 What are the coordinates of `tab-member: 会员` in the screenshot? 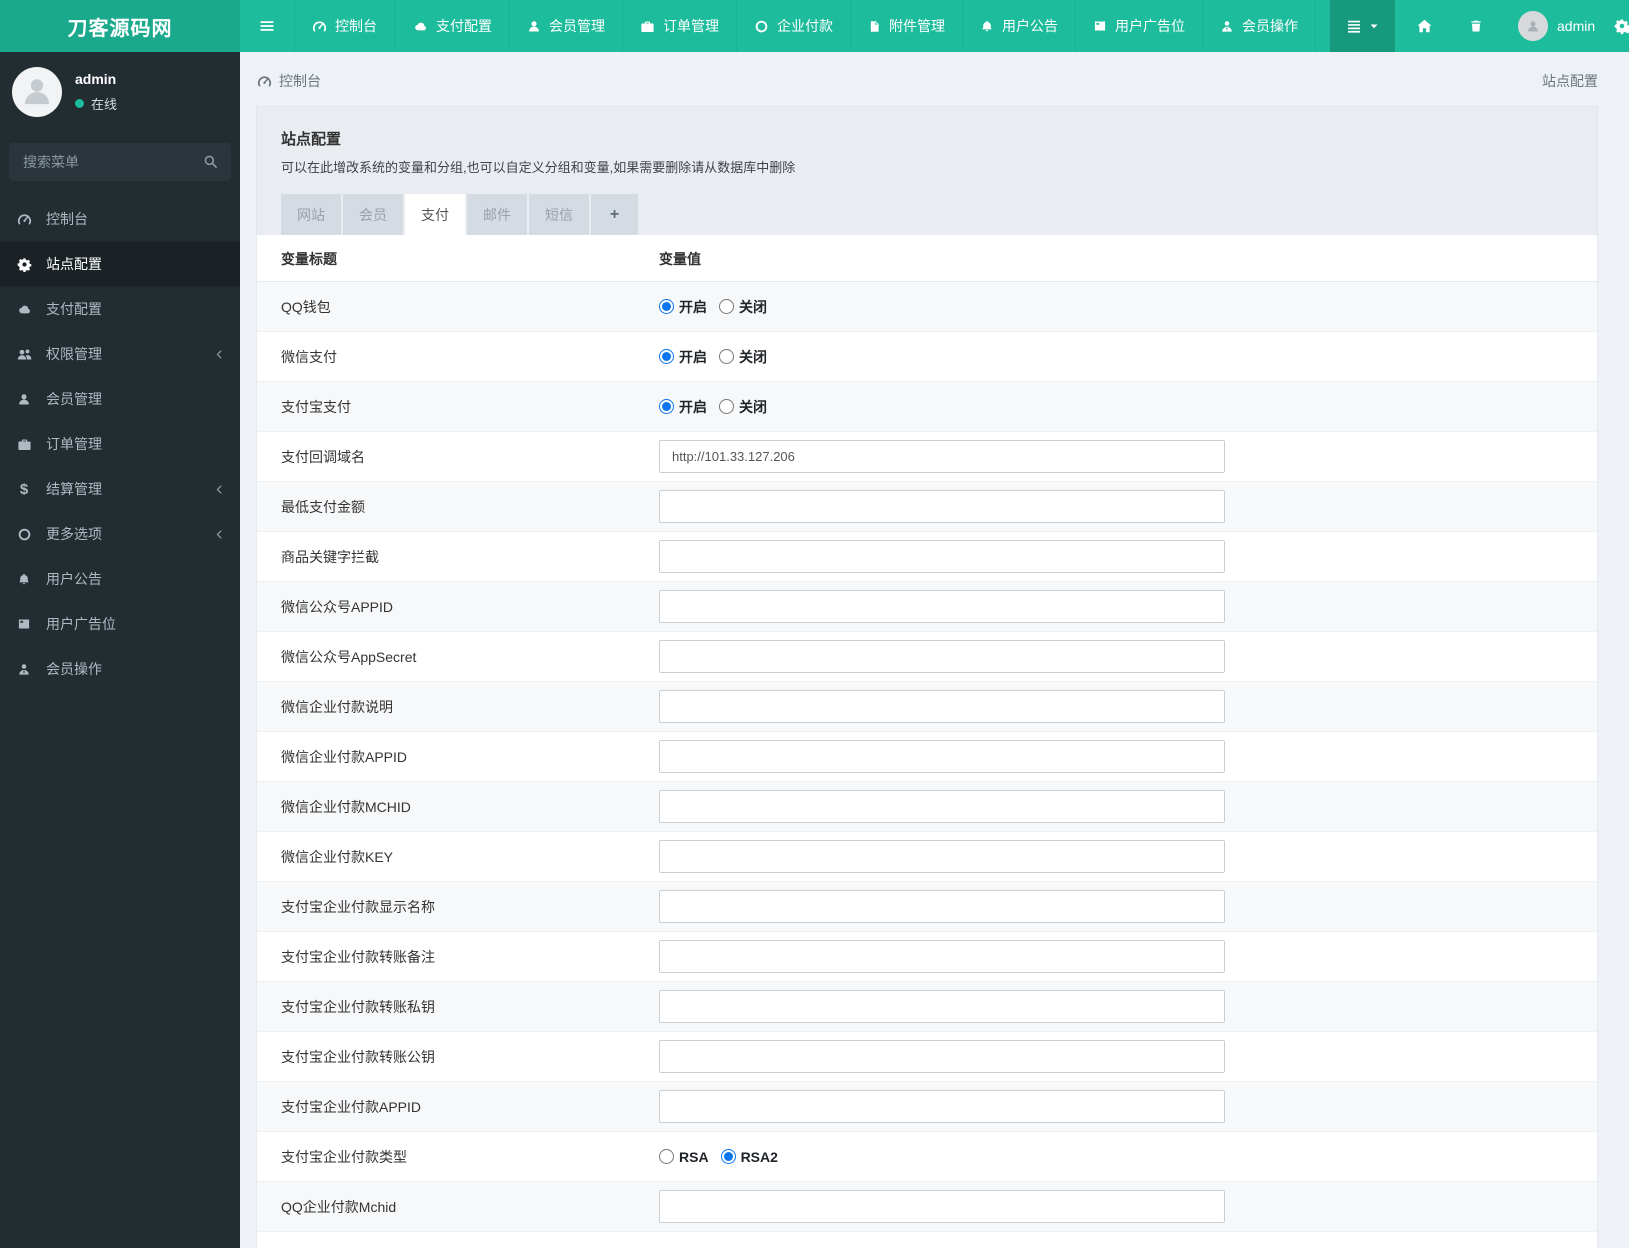 It's located at (373, 214).